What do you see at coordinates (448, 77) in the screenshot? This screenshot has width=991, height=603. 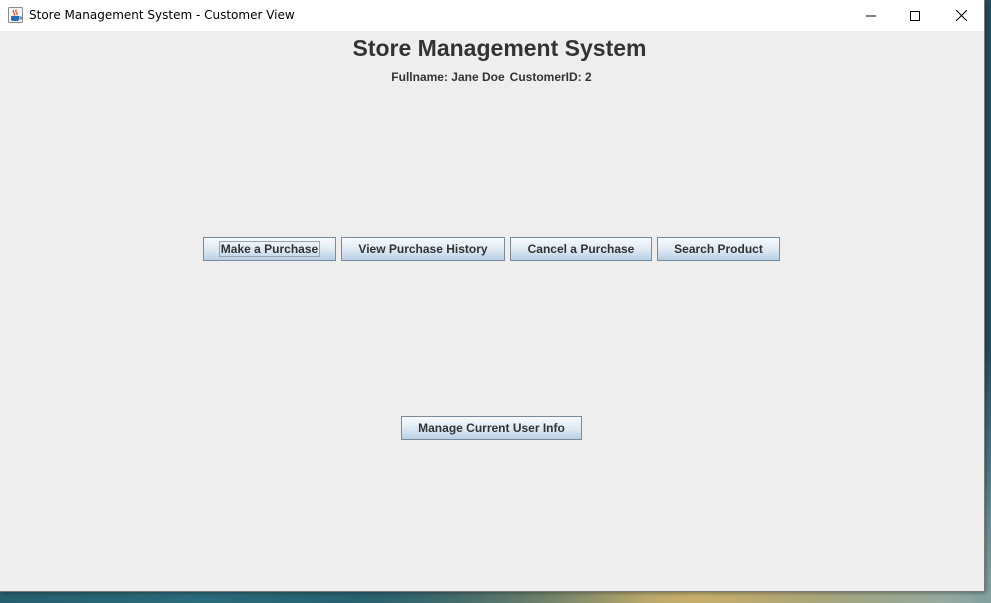 I see `fullname-label: Fullname: Jane Doe` at bounding box center [448, 77].